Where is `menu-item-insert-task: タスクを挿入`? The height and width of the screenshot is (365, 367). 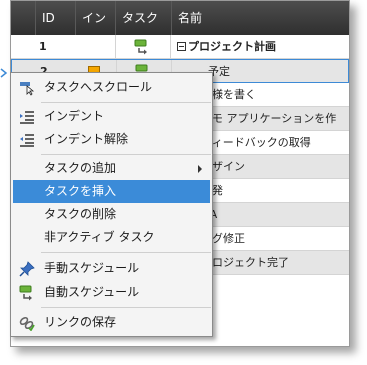 menu-item-insert-task: タスクを挿入 is located at coordinates (111, 191).